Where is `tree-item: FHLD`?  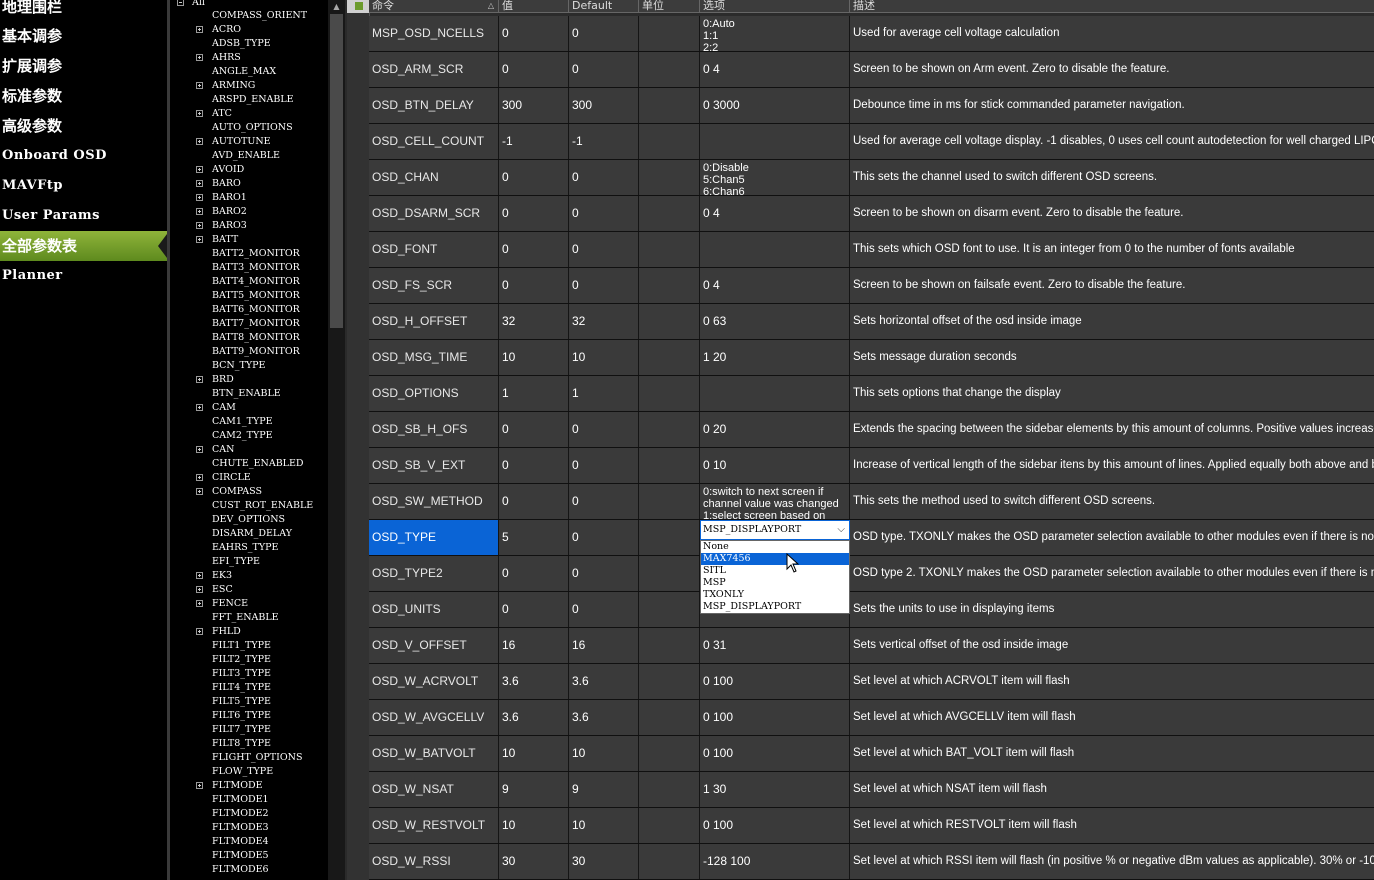 tree-item: FHLD is located at coordinates (249, 632).